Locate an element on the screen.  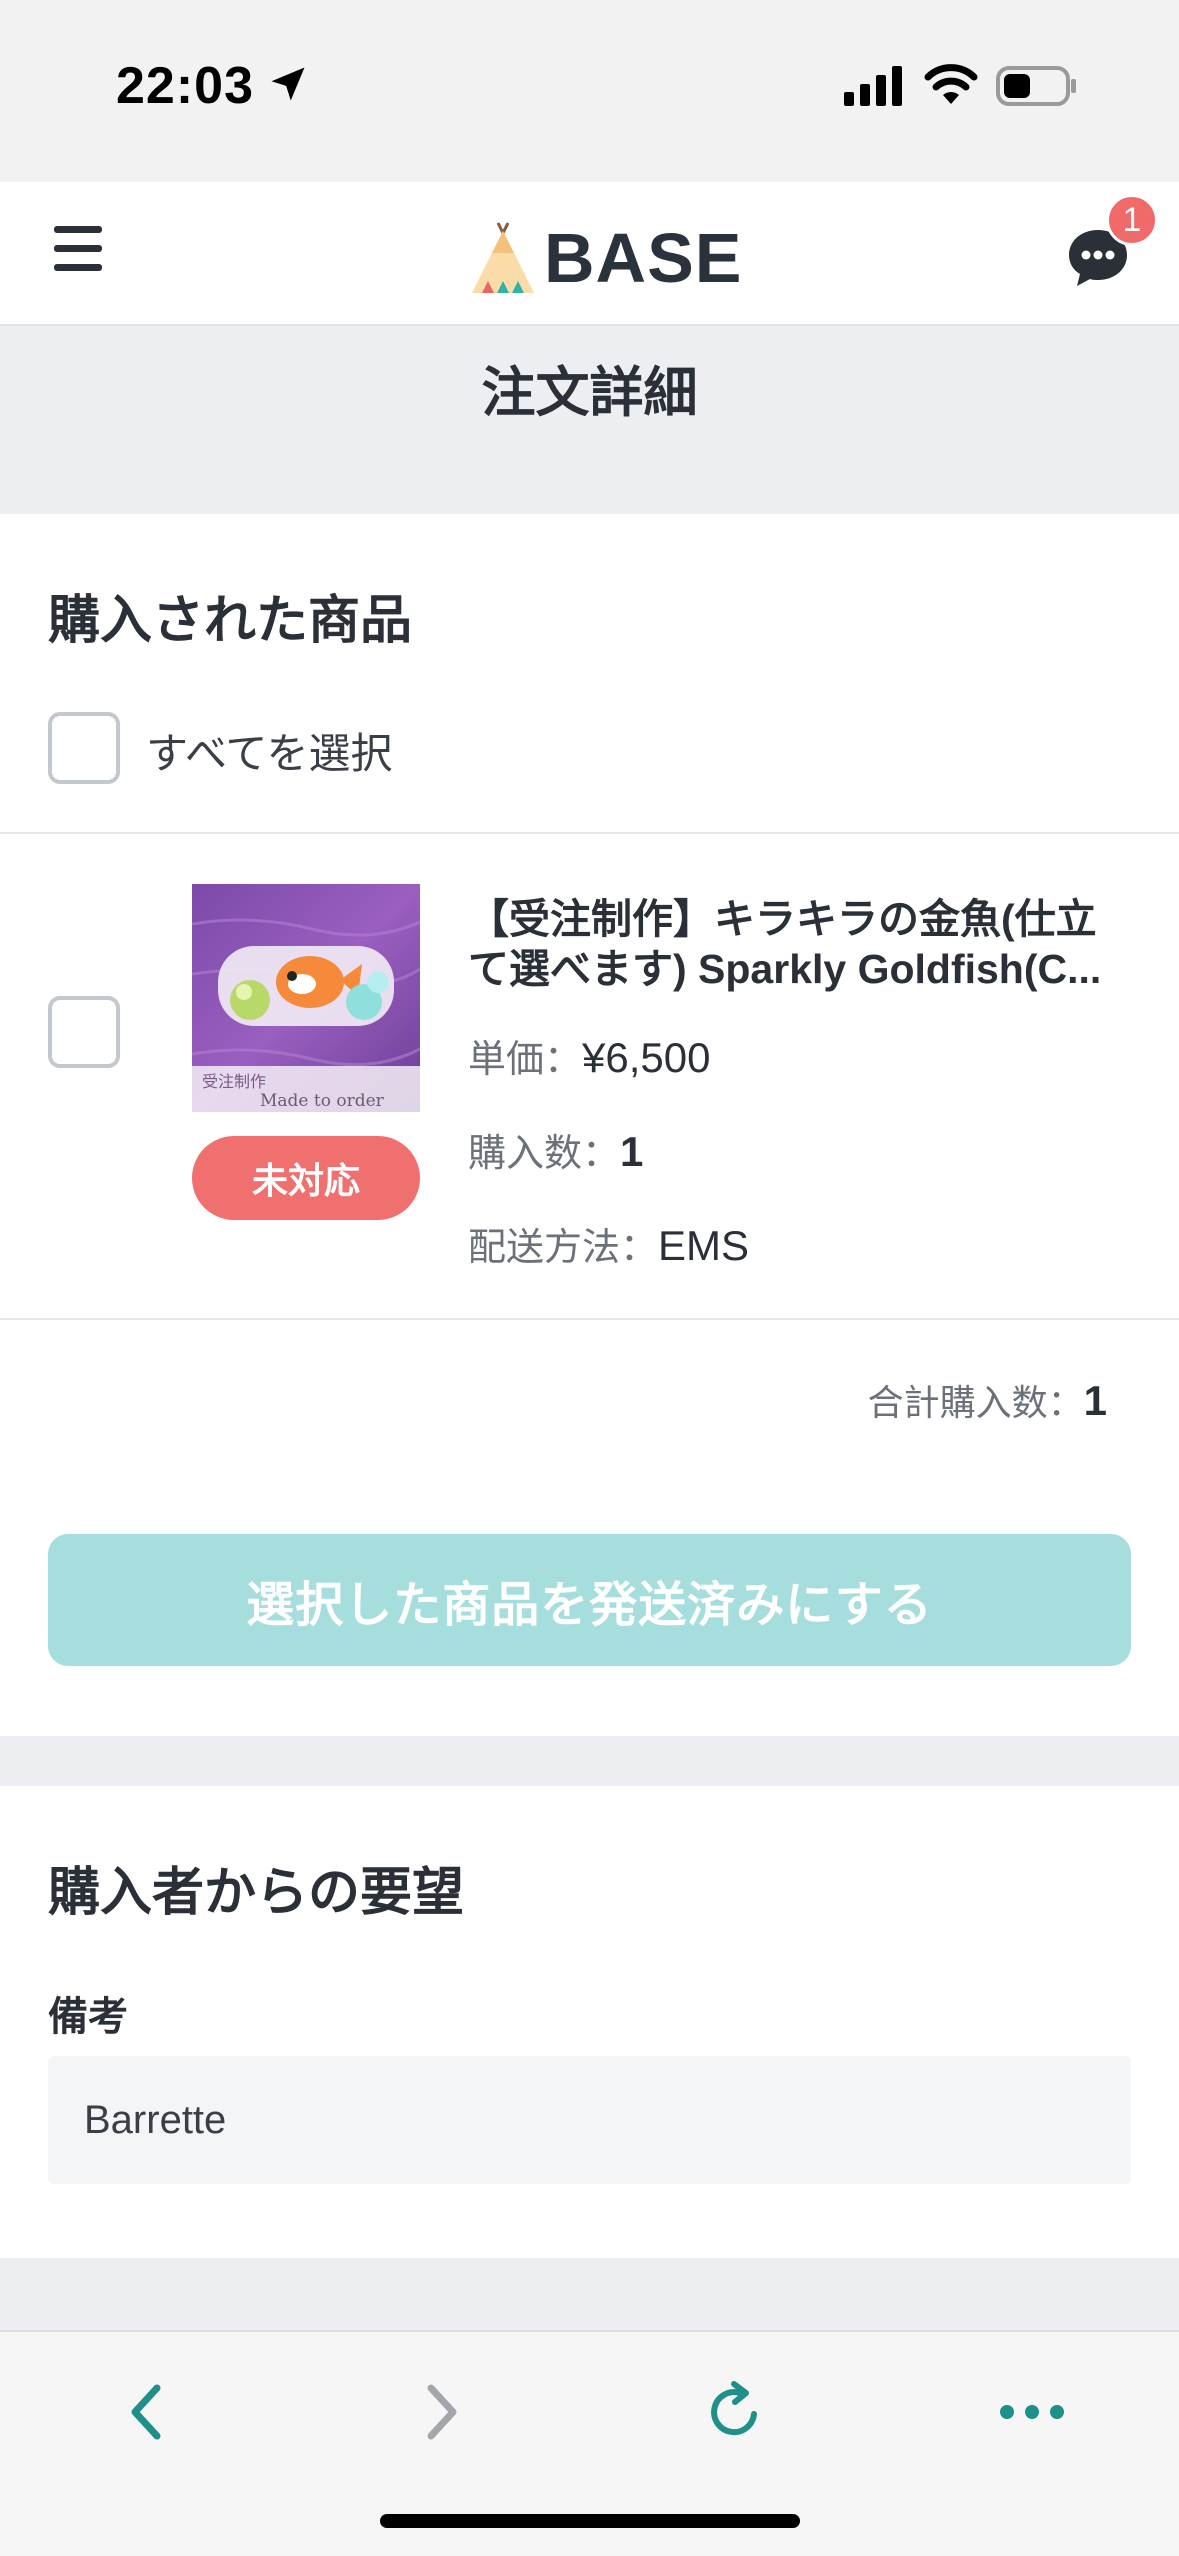
quantity-row: 購入数： 1 is located at coordinates (555, 1149).